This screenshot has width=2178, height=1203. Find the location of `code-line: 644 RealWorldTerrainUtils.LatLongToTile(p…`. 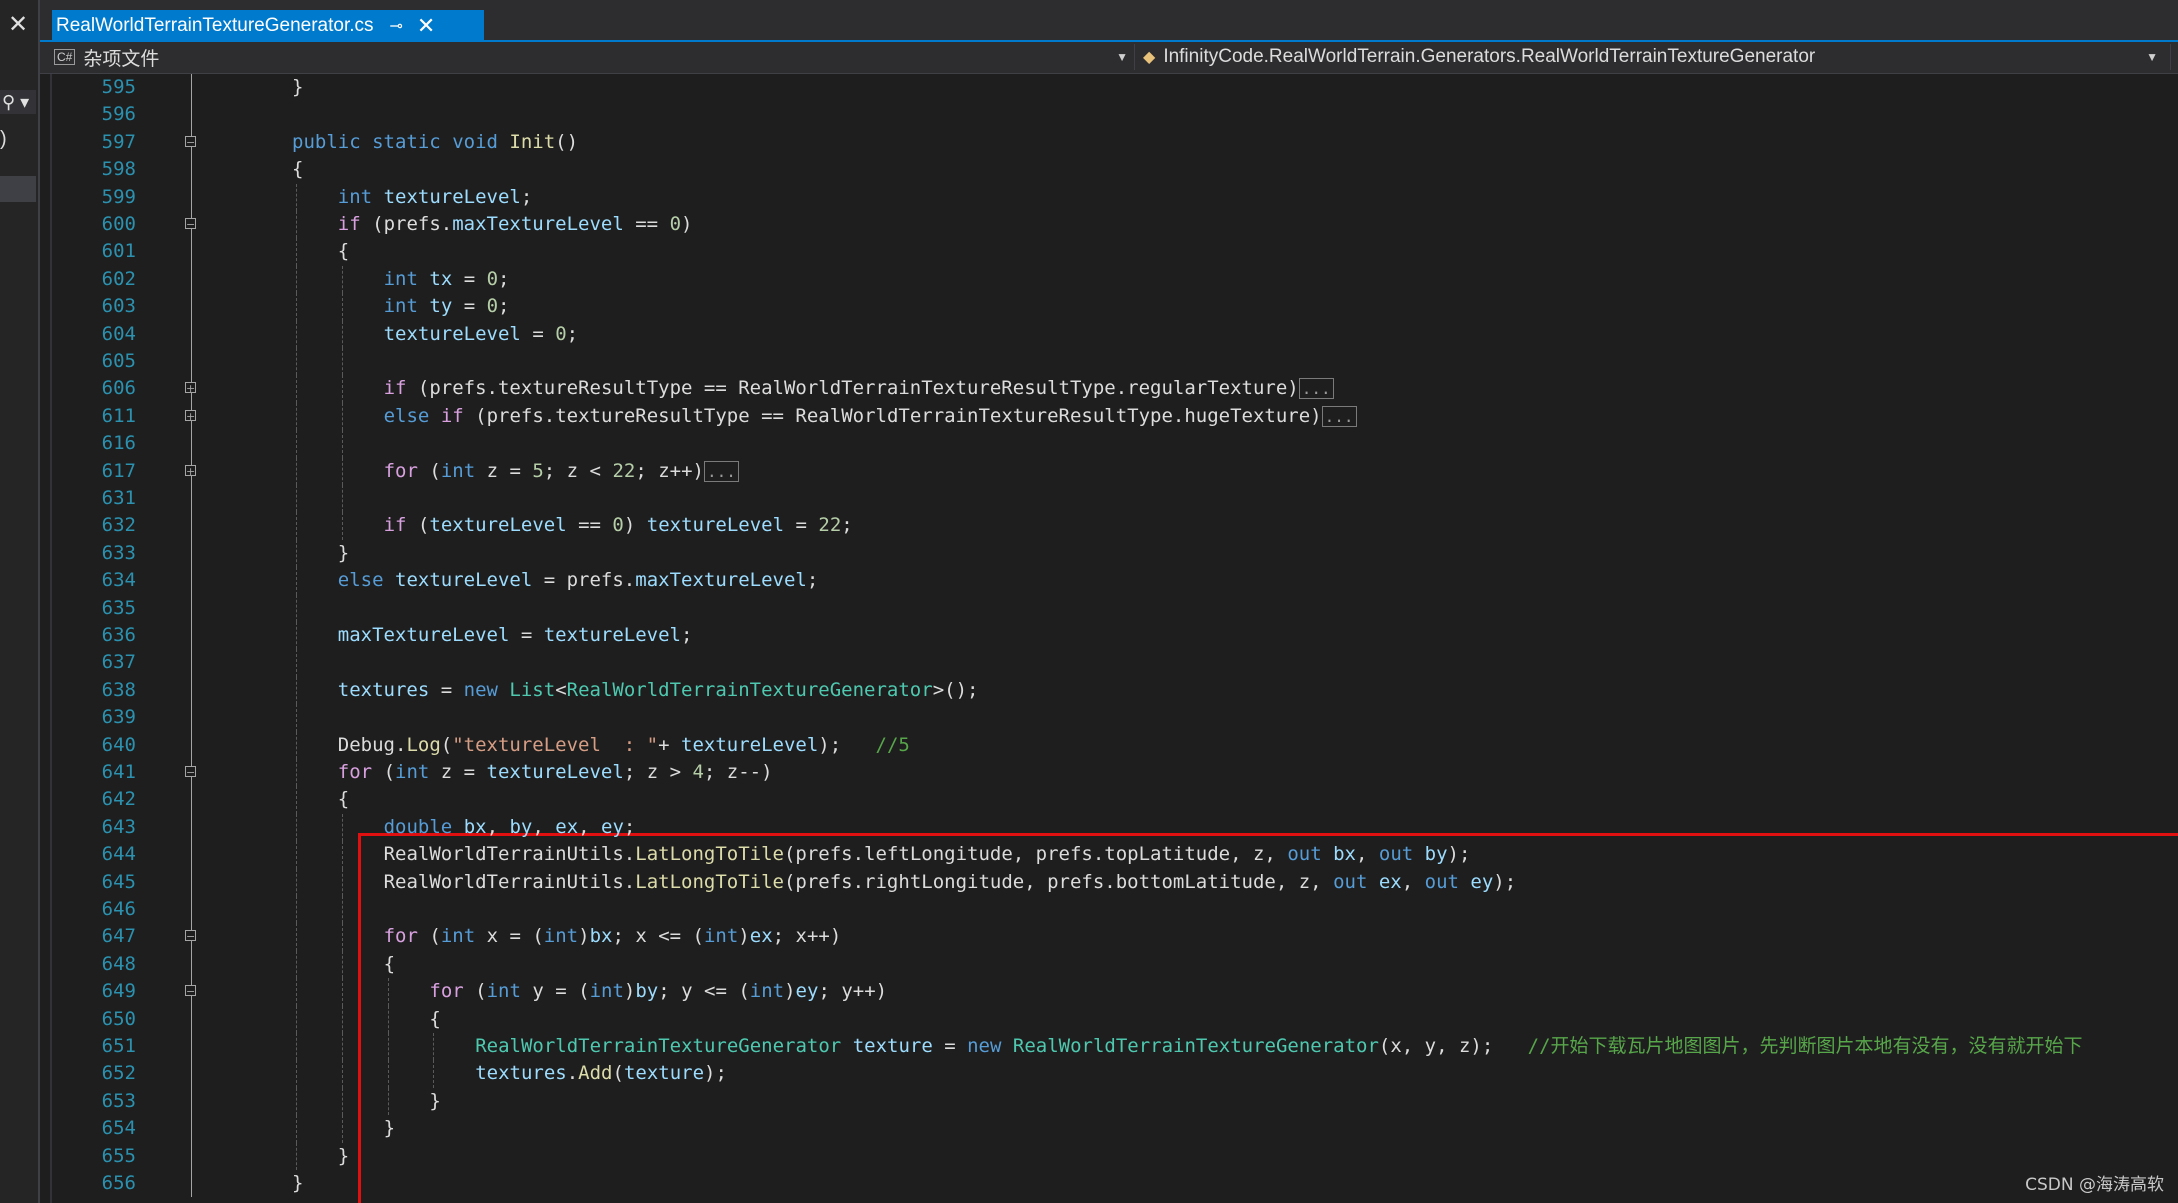

code-line: 644 RealWorldTerrainUtils.LatLongToTile(p… is located at coordinates (1109, 855).